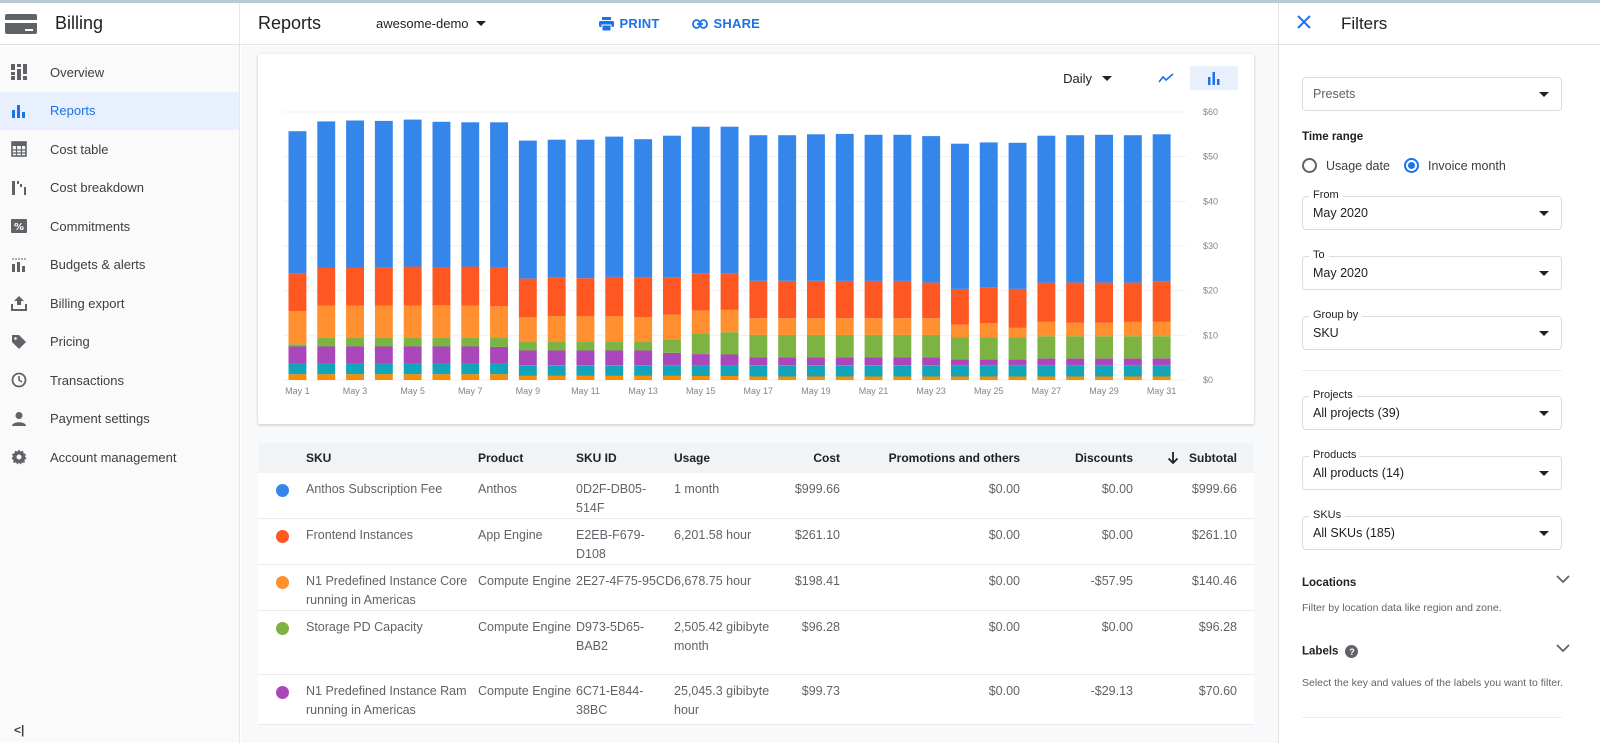  I want to click on column-header-sku-id: SKU ID, so click(625, 458).